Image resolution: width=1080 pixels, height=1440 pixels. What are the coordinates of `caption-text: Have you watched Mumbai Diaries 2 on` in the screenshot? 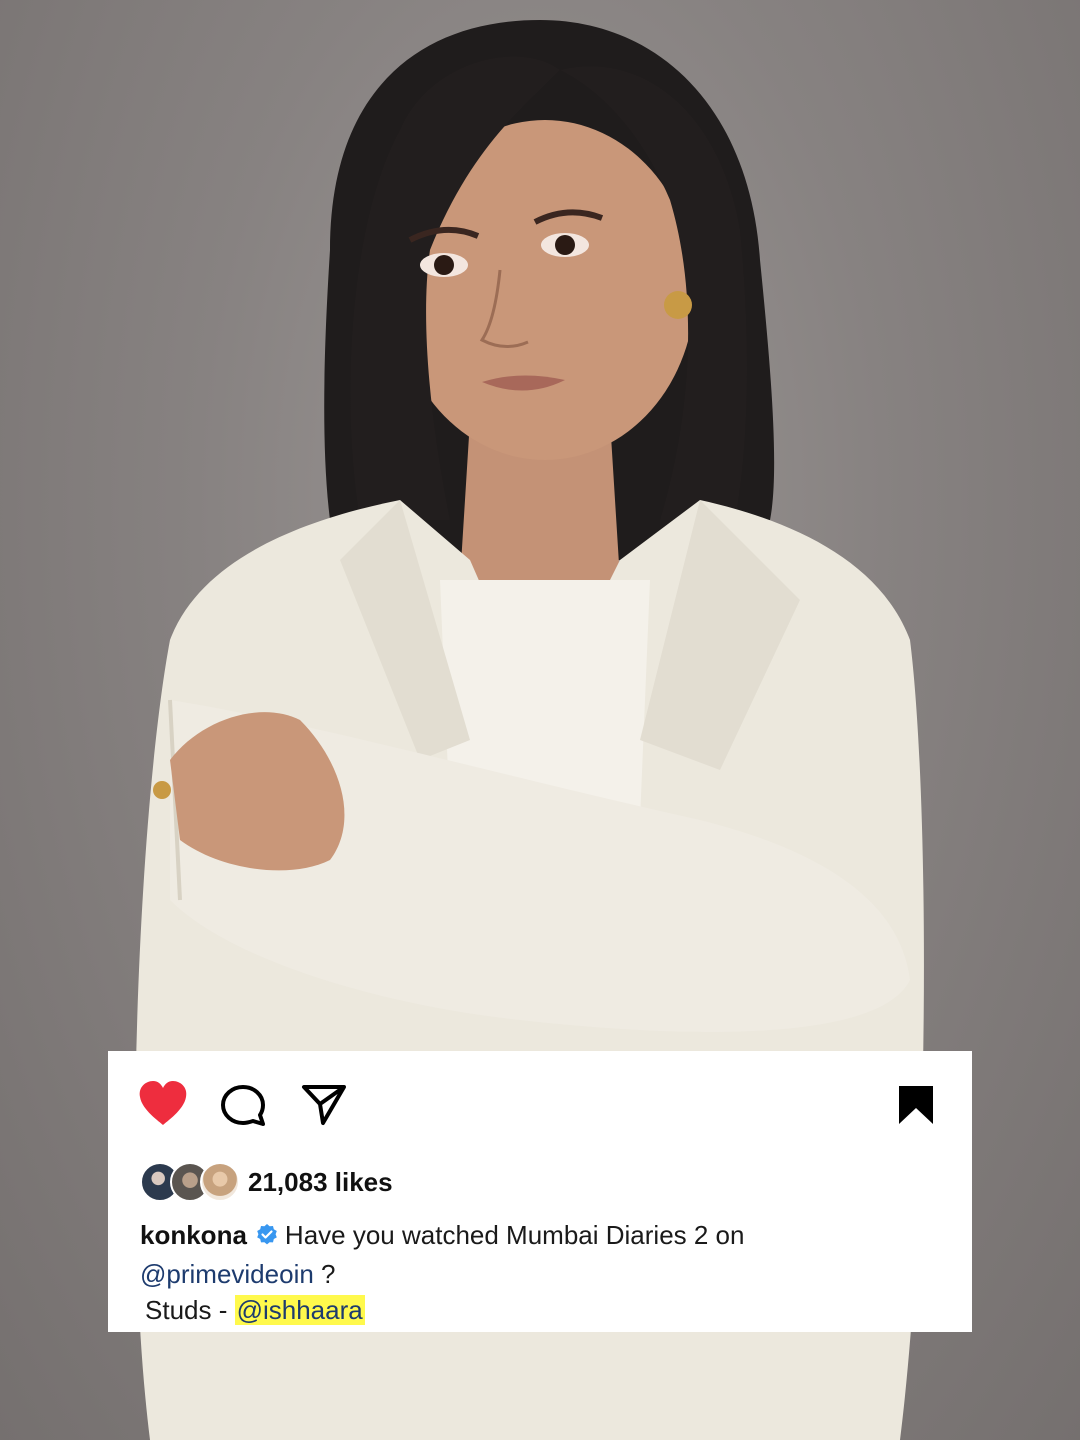 It's located at (514, 1235).